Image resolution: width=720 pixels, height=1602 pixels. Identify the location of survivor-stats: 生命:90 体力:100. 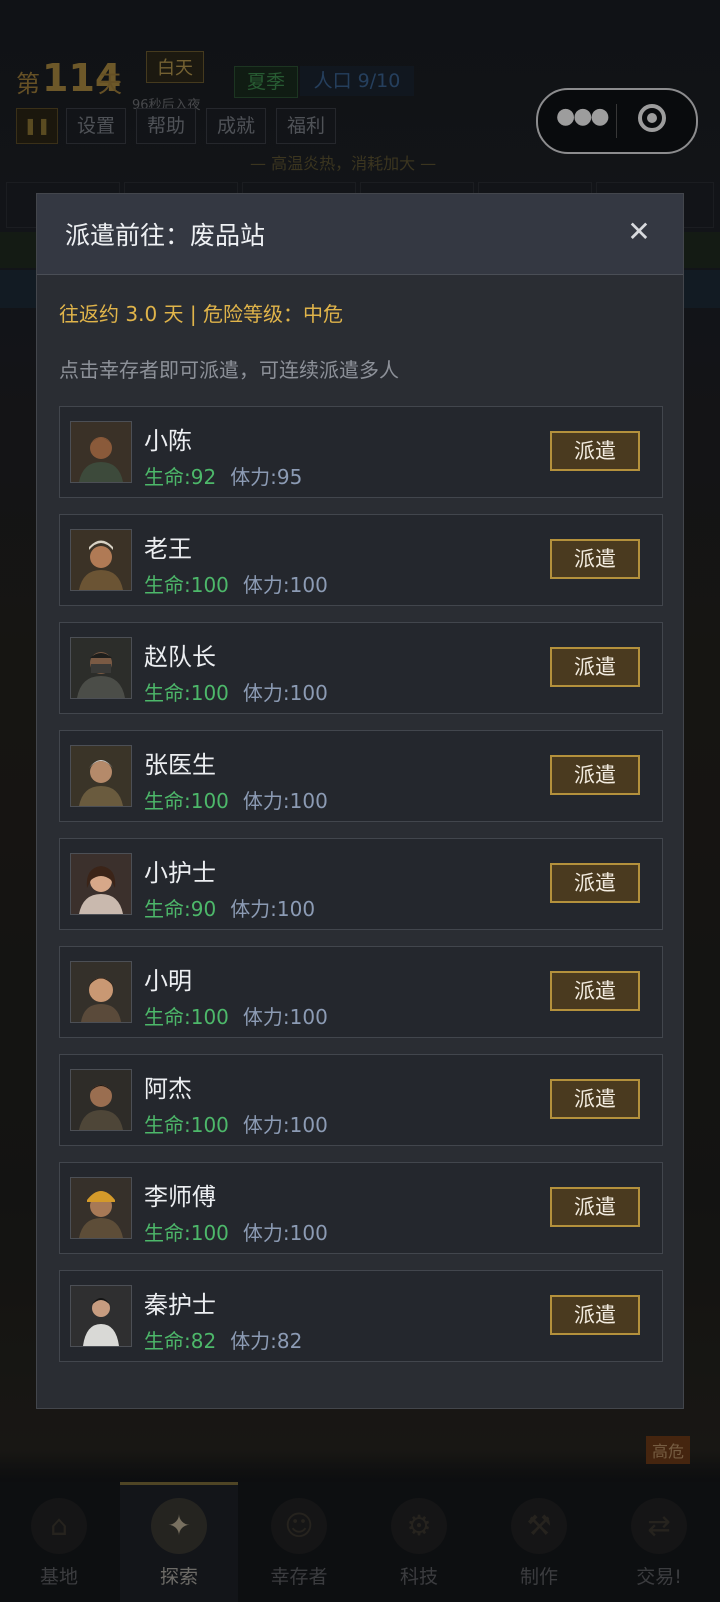
(229, 907).